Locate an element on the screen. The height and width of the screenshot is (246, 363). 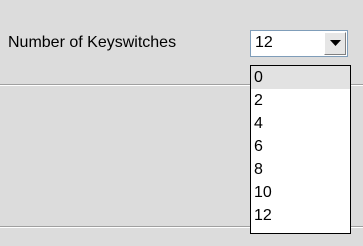
dropdown-option-12: 12 is located at coordinates (300, 215).